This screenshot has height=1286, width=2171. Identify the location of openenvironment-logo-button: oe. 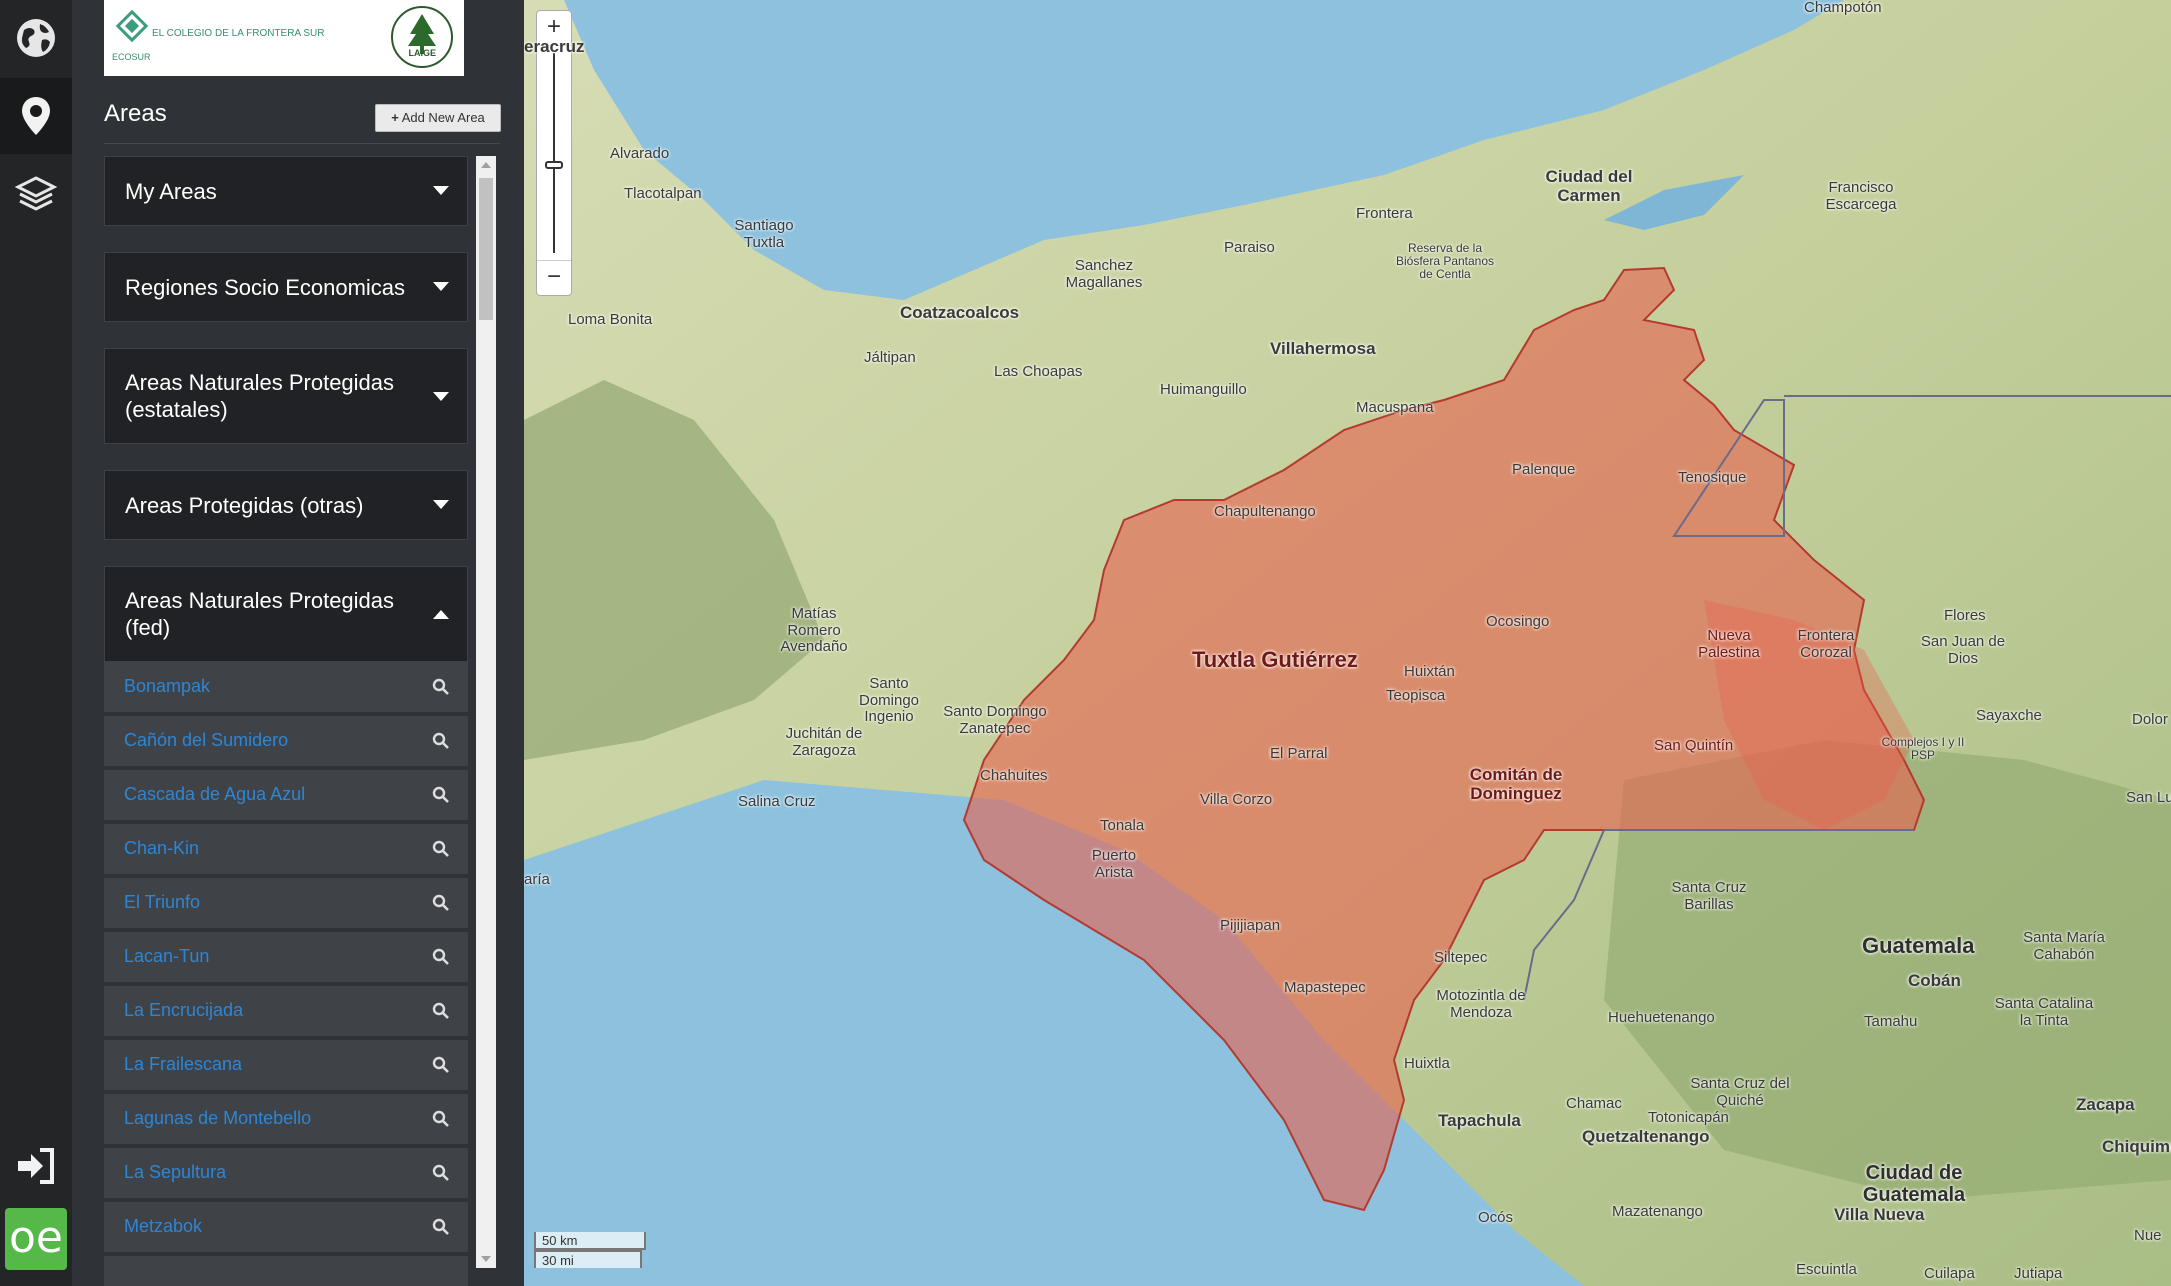
(36, 1239).